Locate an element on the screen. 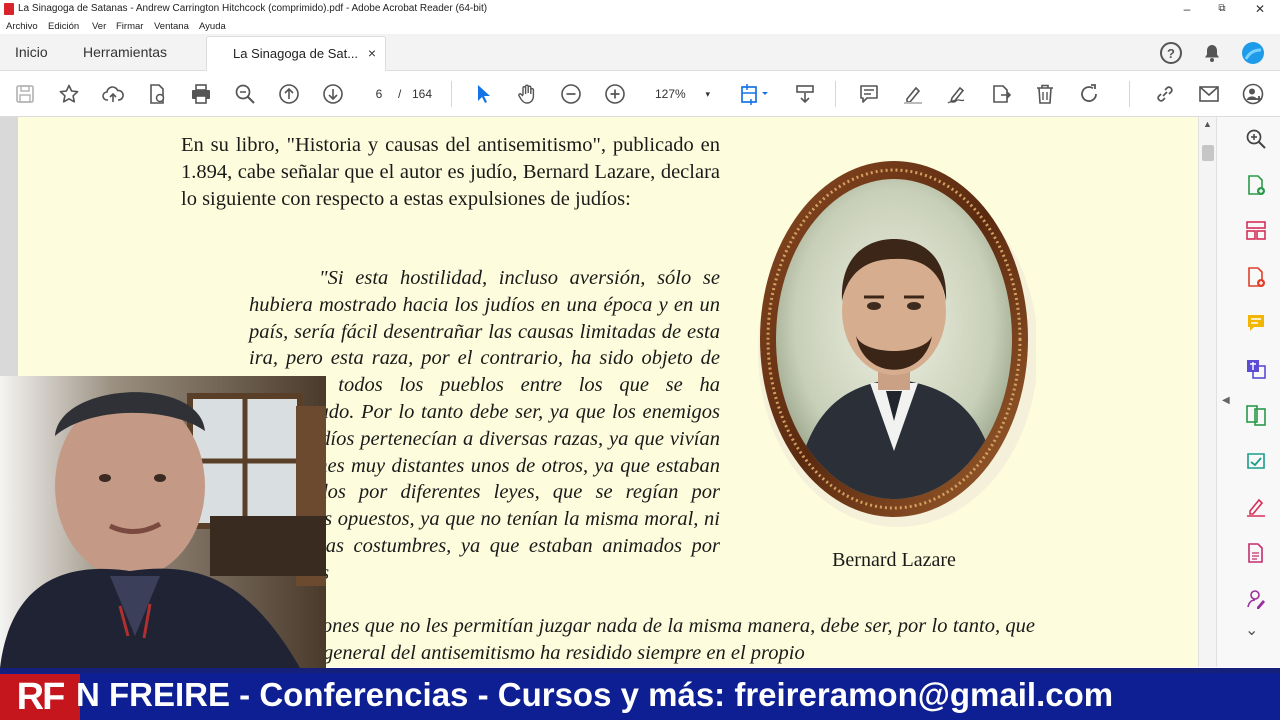 This screenshot has height=720, width=1280. tab-close-button: × is located at coordinates (372, 53).